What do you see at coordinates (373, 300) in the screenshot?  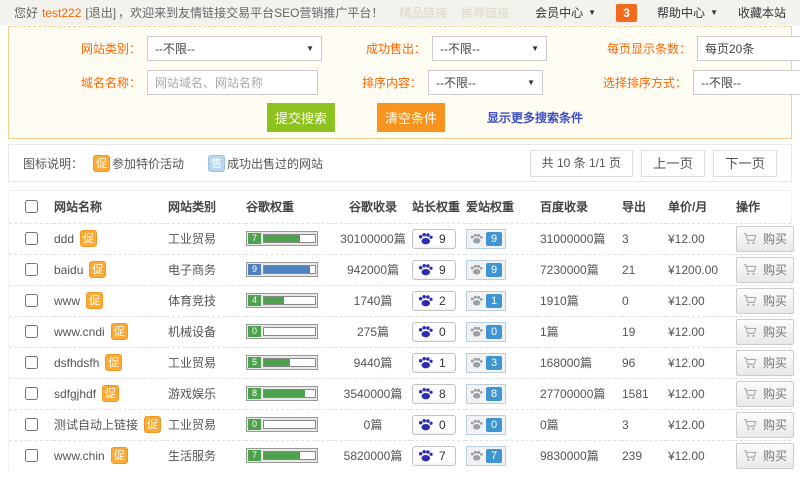 I see `google-index: 1740篇` at bounding box center [373, 300].